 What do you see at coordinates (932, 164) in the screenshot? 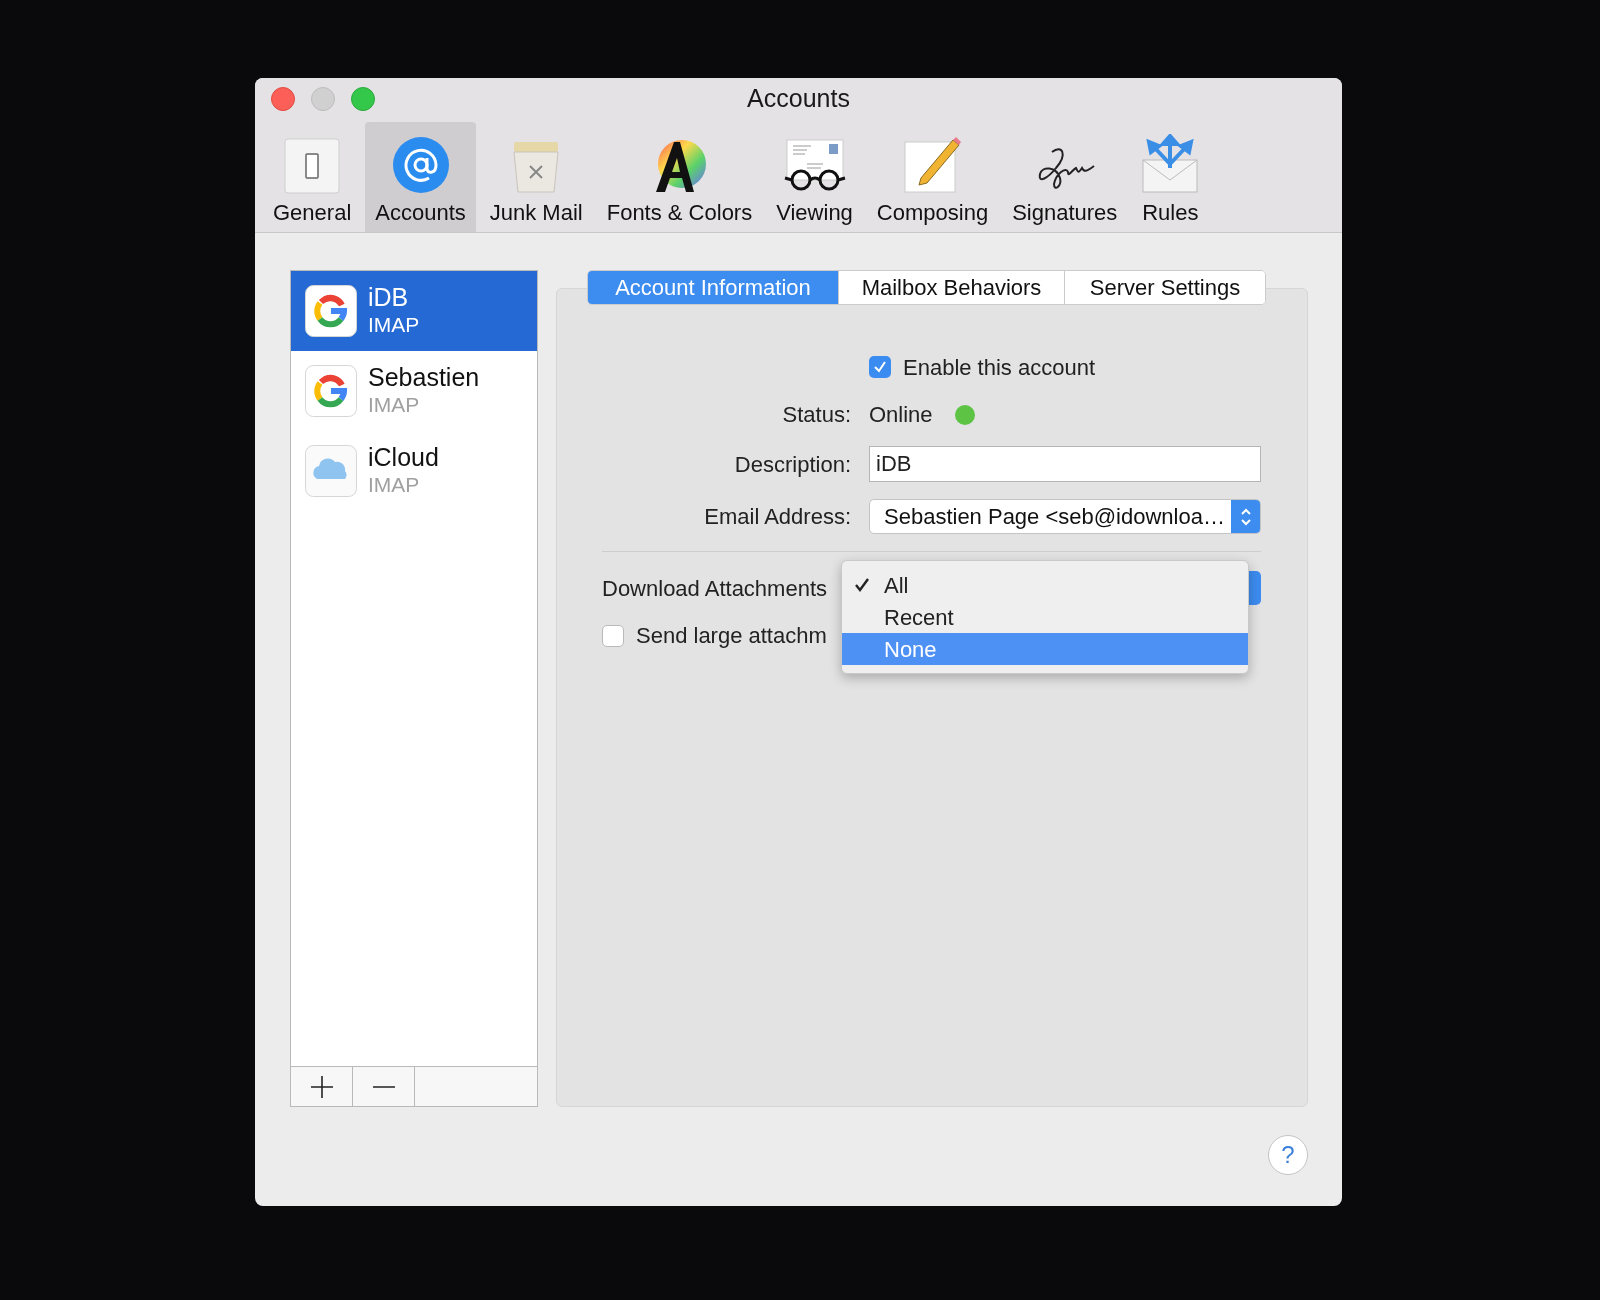
I see `paper-pencil-icon` at bounding box center [932, 164].